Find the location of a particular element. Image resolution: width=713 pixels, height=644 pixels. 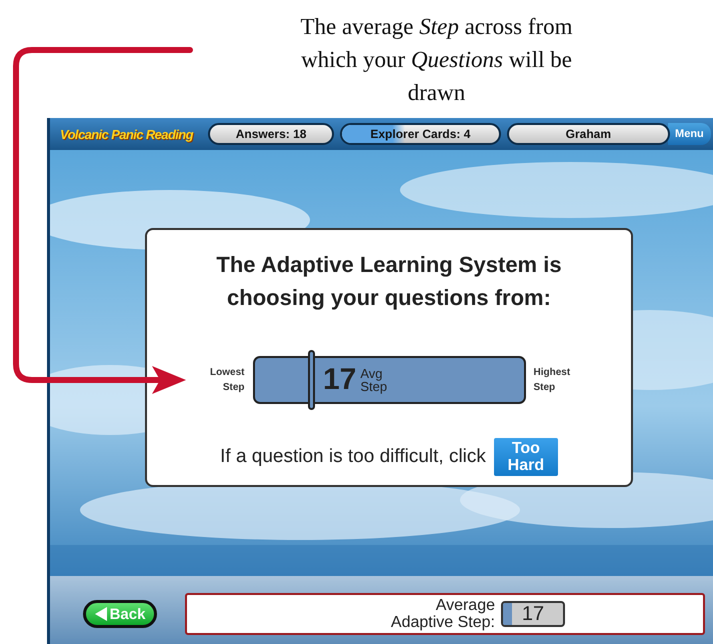

back-arrow-icon is located at coordinates (100, 614).